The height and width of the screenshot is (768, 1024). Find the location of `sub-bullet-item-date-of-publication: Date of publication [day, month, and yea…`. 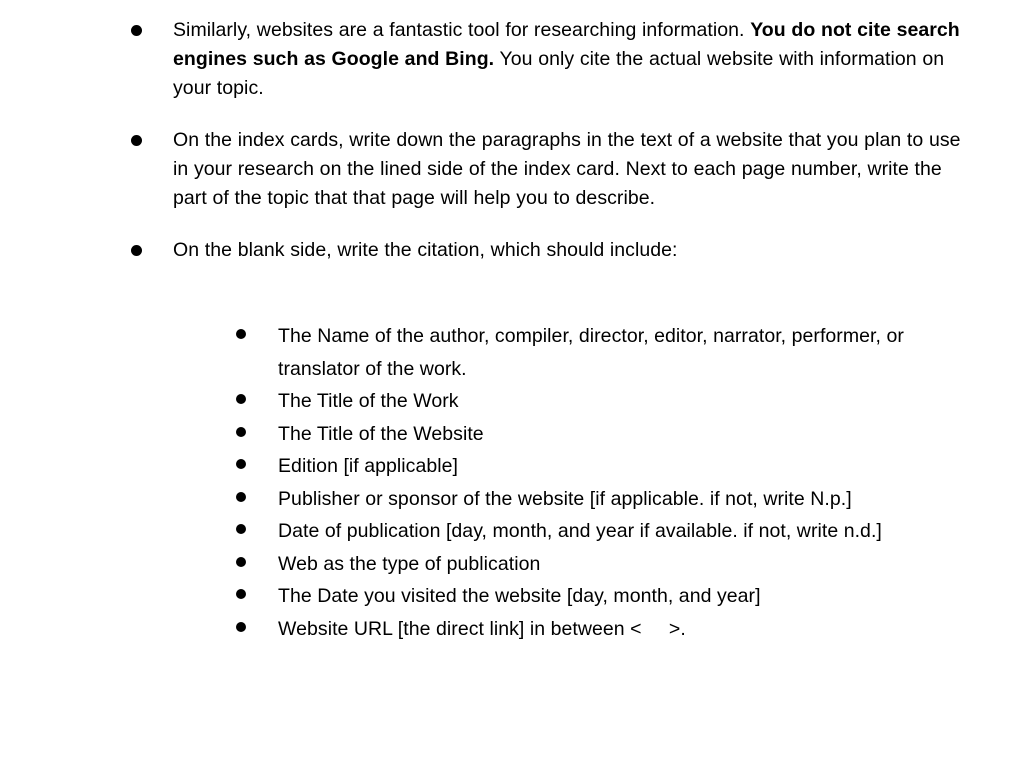

sub-bullet-item-date-of-publication: Date of publication [day, month, and yea… is located at coordinates (597, 531).